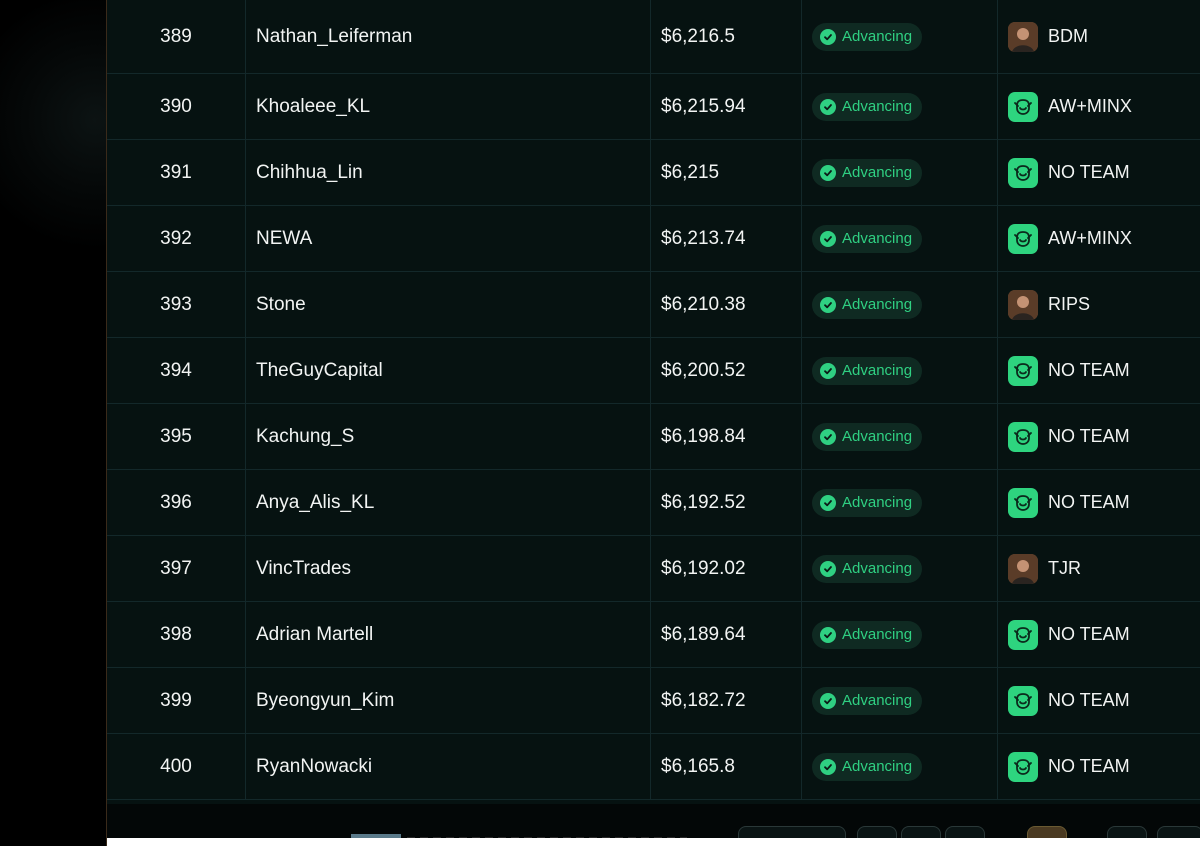  What do you see at coordinates (726, 36) in the screenshot?
I see `balance-cell: $6,216.5` at bounding box center [726, 36].